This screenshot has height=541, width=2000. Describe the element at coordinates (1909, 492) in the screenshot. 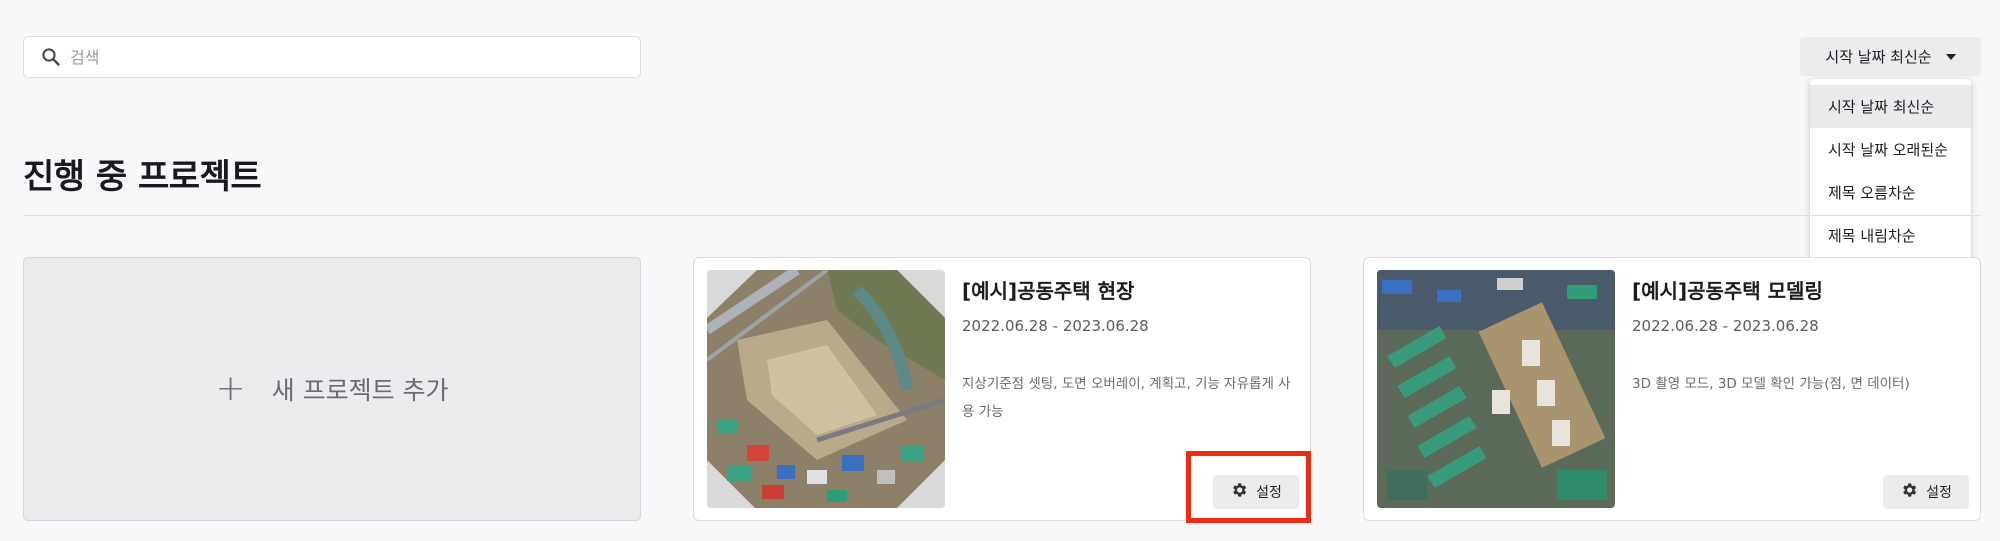

I see `gear-icon` at that location.